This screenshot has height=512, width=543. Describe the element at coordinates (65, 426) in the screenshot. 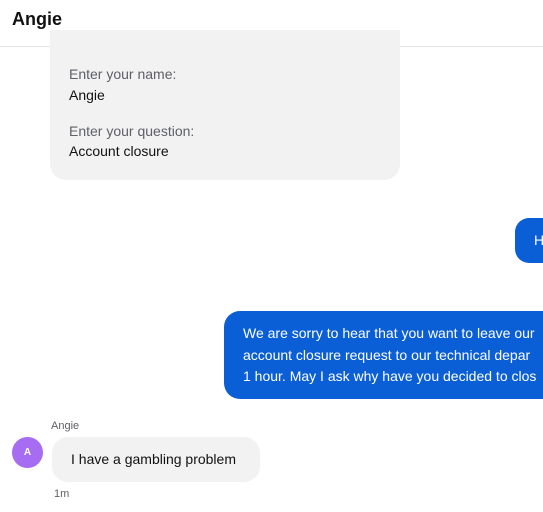

I see `sender-name: Angie` at that location.